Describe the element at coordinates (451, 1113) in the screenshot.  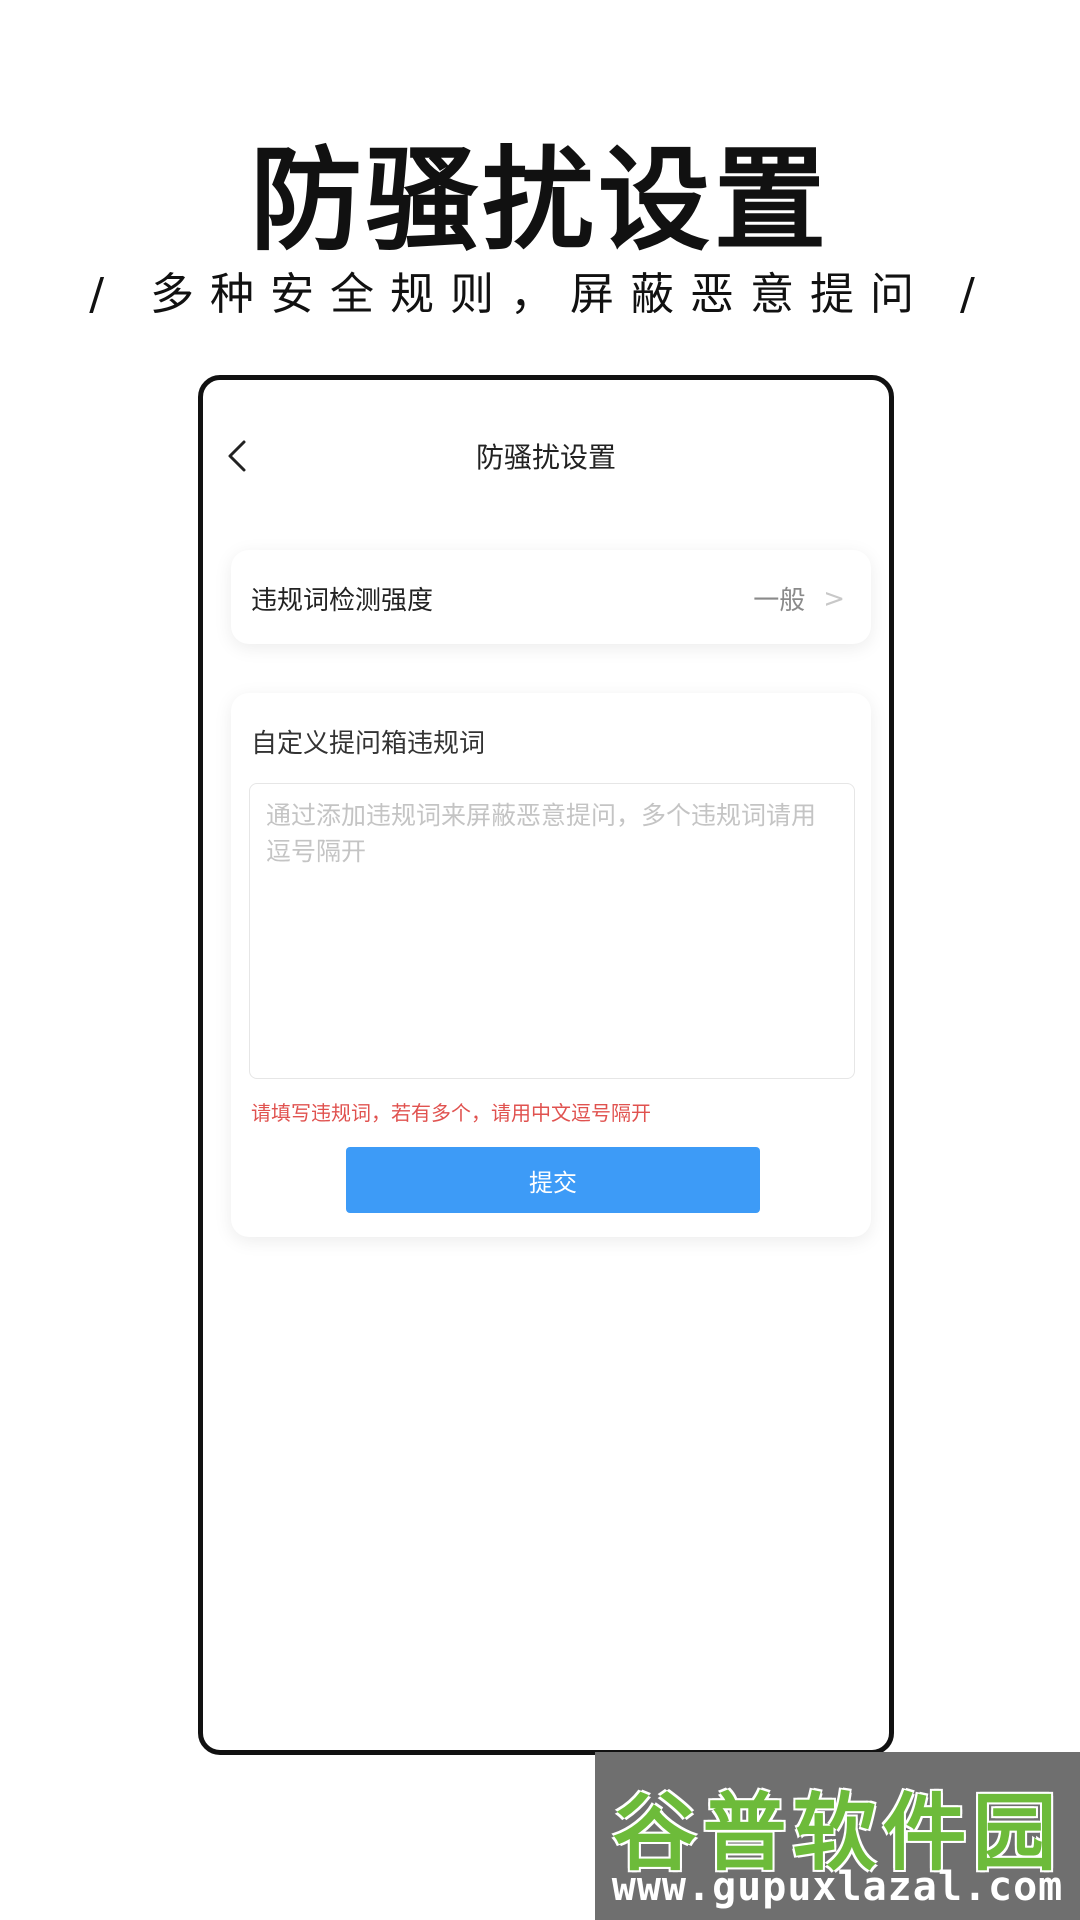
I see `input-hint: 请填写违规词，若有多个，请用中文逗号隔开` at that location.